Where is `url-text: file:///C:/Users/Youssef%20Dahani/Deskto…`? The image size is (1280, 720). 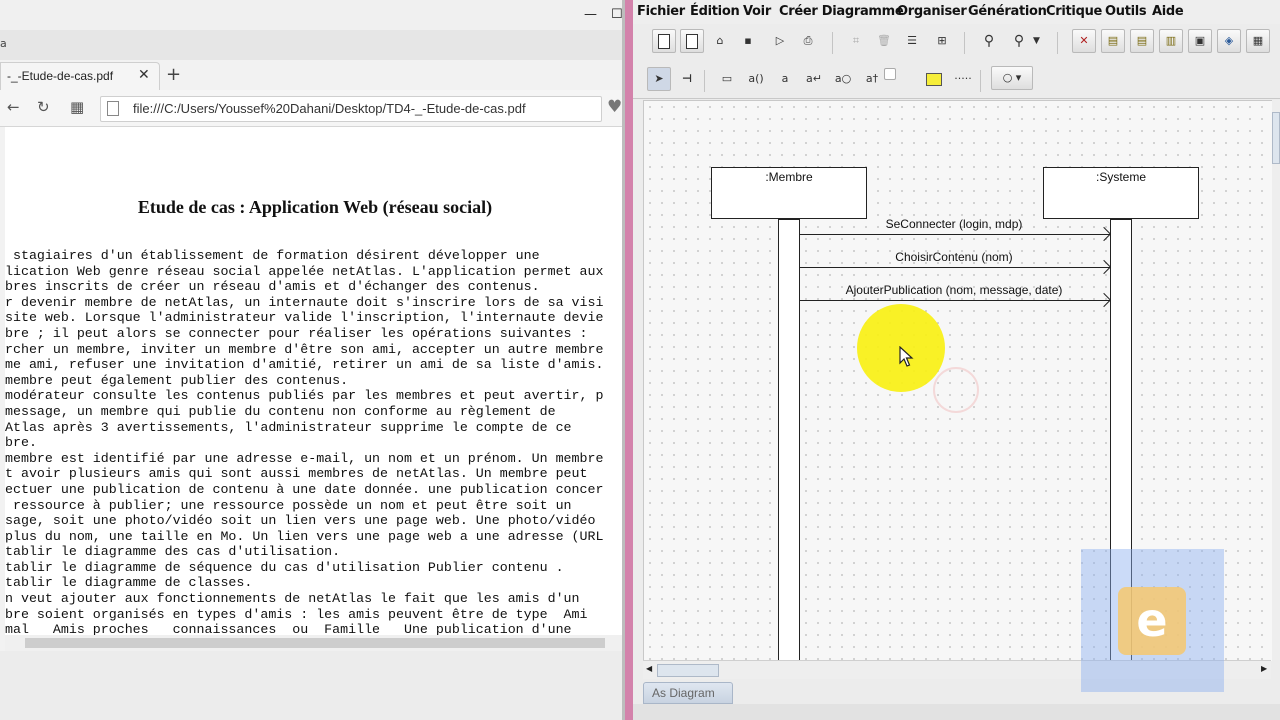 url-text: file:///C:/Users/Youssef%20Dahani/Deskto… is located at coordinates (329, 108).